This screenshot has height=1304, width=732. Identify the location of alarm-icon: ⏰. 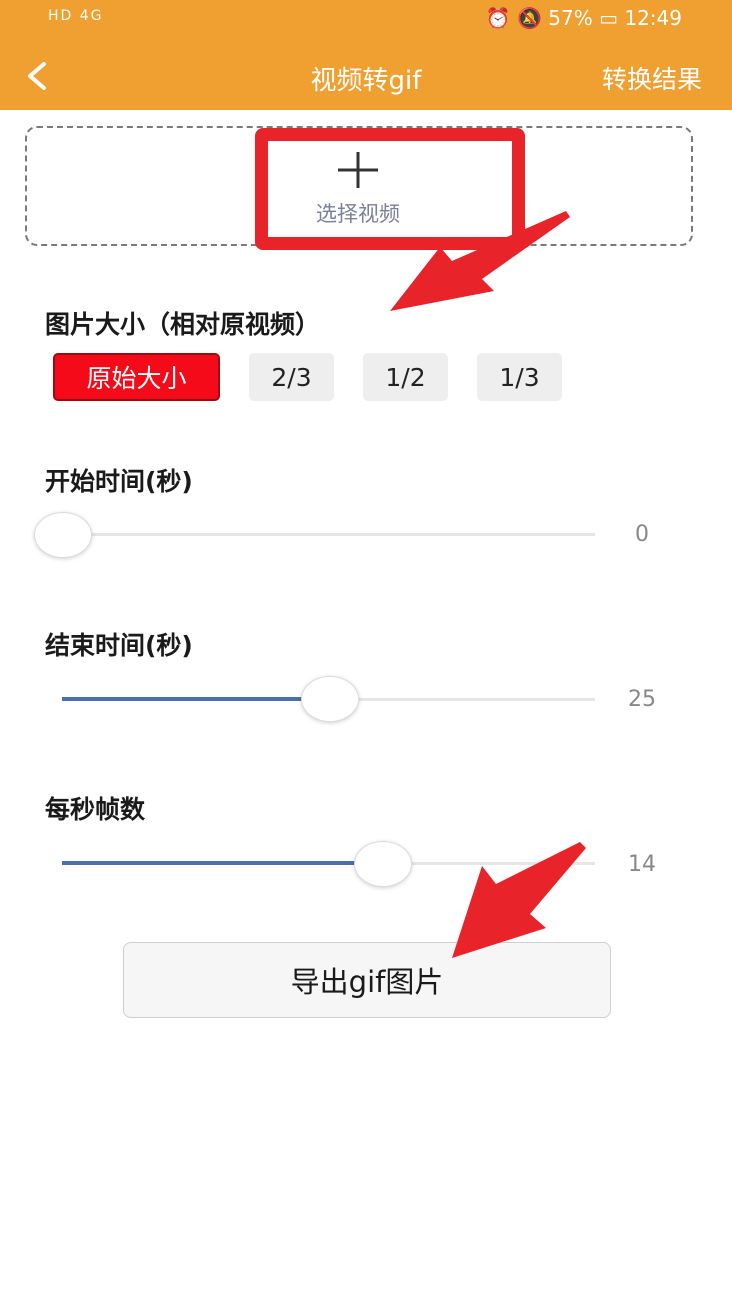
(498, 18).